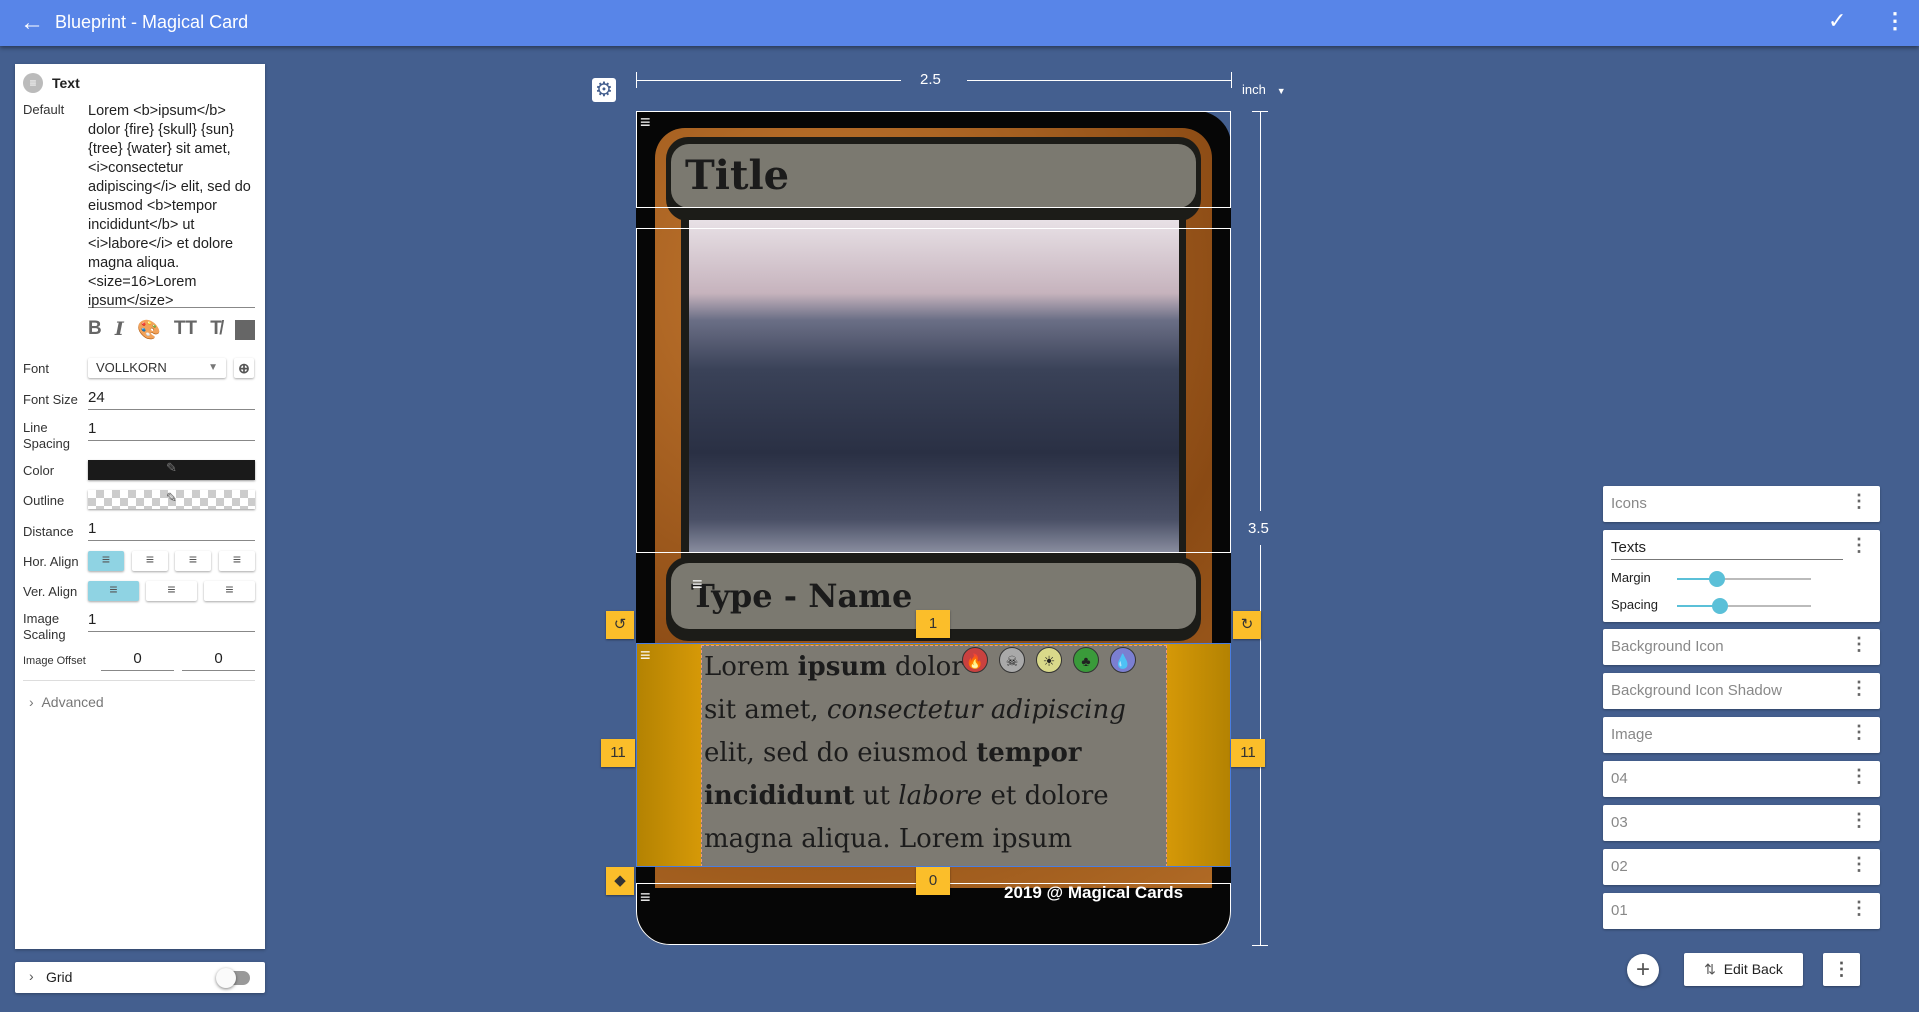  I want to click on palette-icon: 🎨, so click(149, 330).